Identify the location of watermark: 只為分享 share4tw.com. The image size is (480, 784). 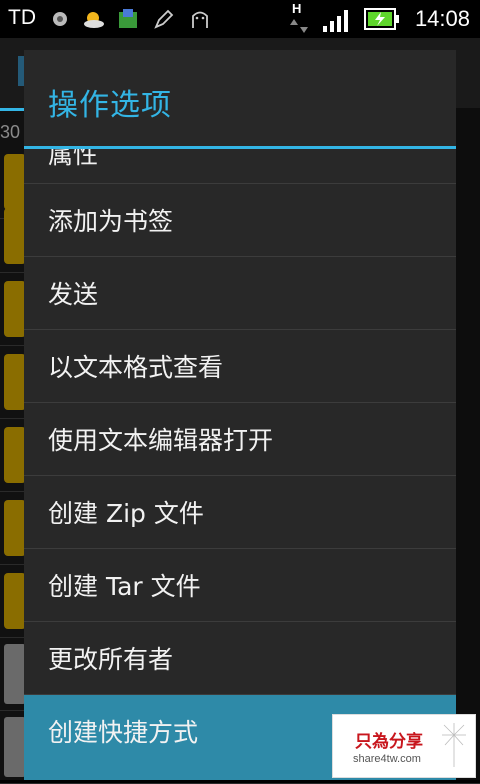
(404, 746).